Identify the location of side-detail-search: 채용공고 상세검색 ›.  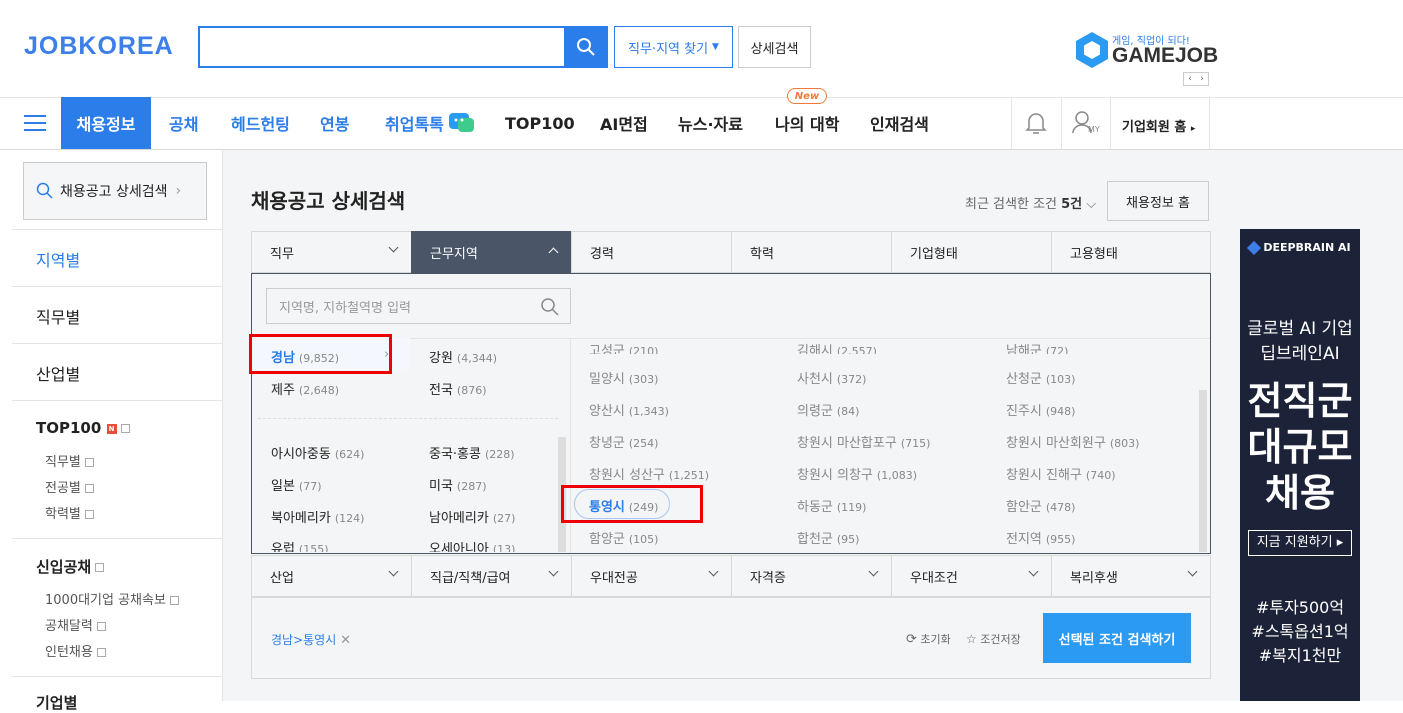
(115, 191).